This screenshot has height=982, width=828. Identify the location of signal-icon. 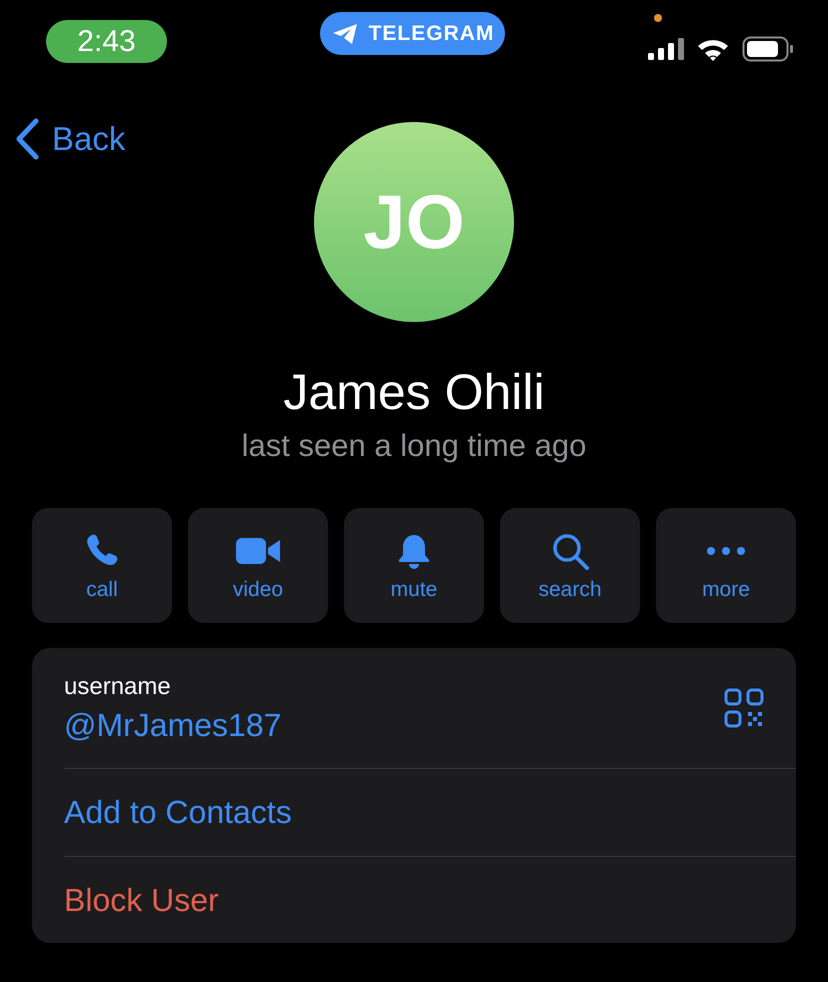
(666, 49).